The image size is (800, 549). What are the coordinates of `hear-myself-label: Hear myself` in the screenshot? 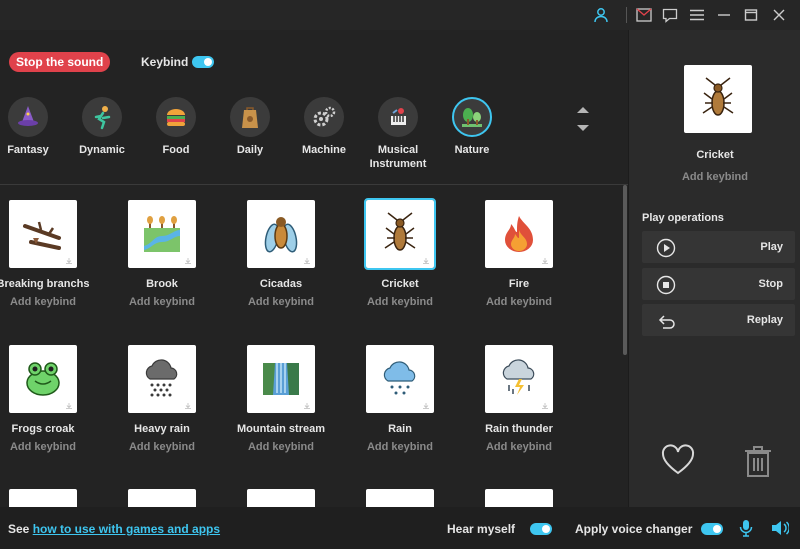 It's located at (481, 529).